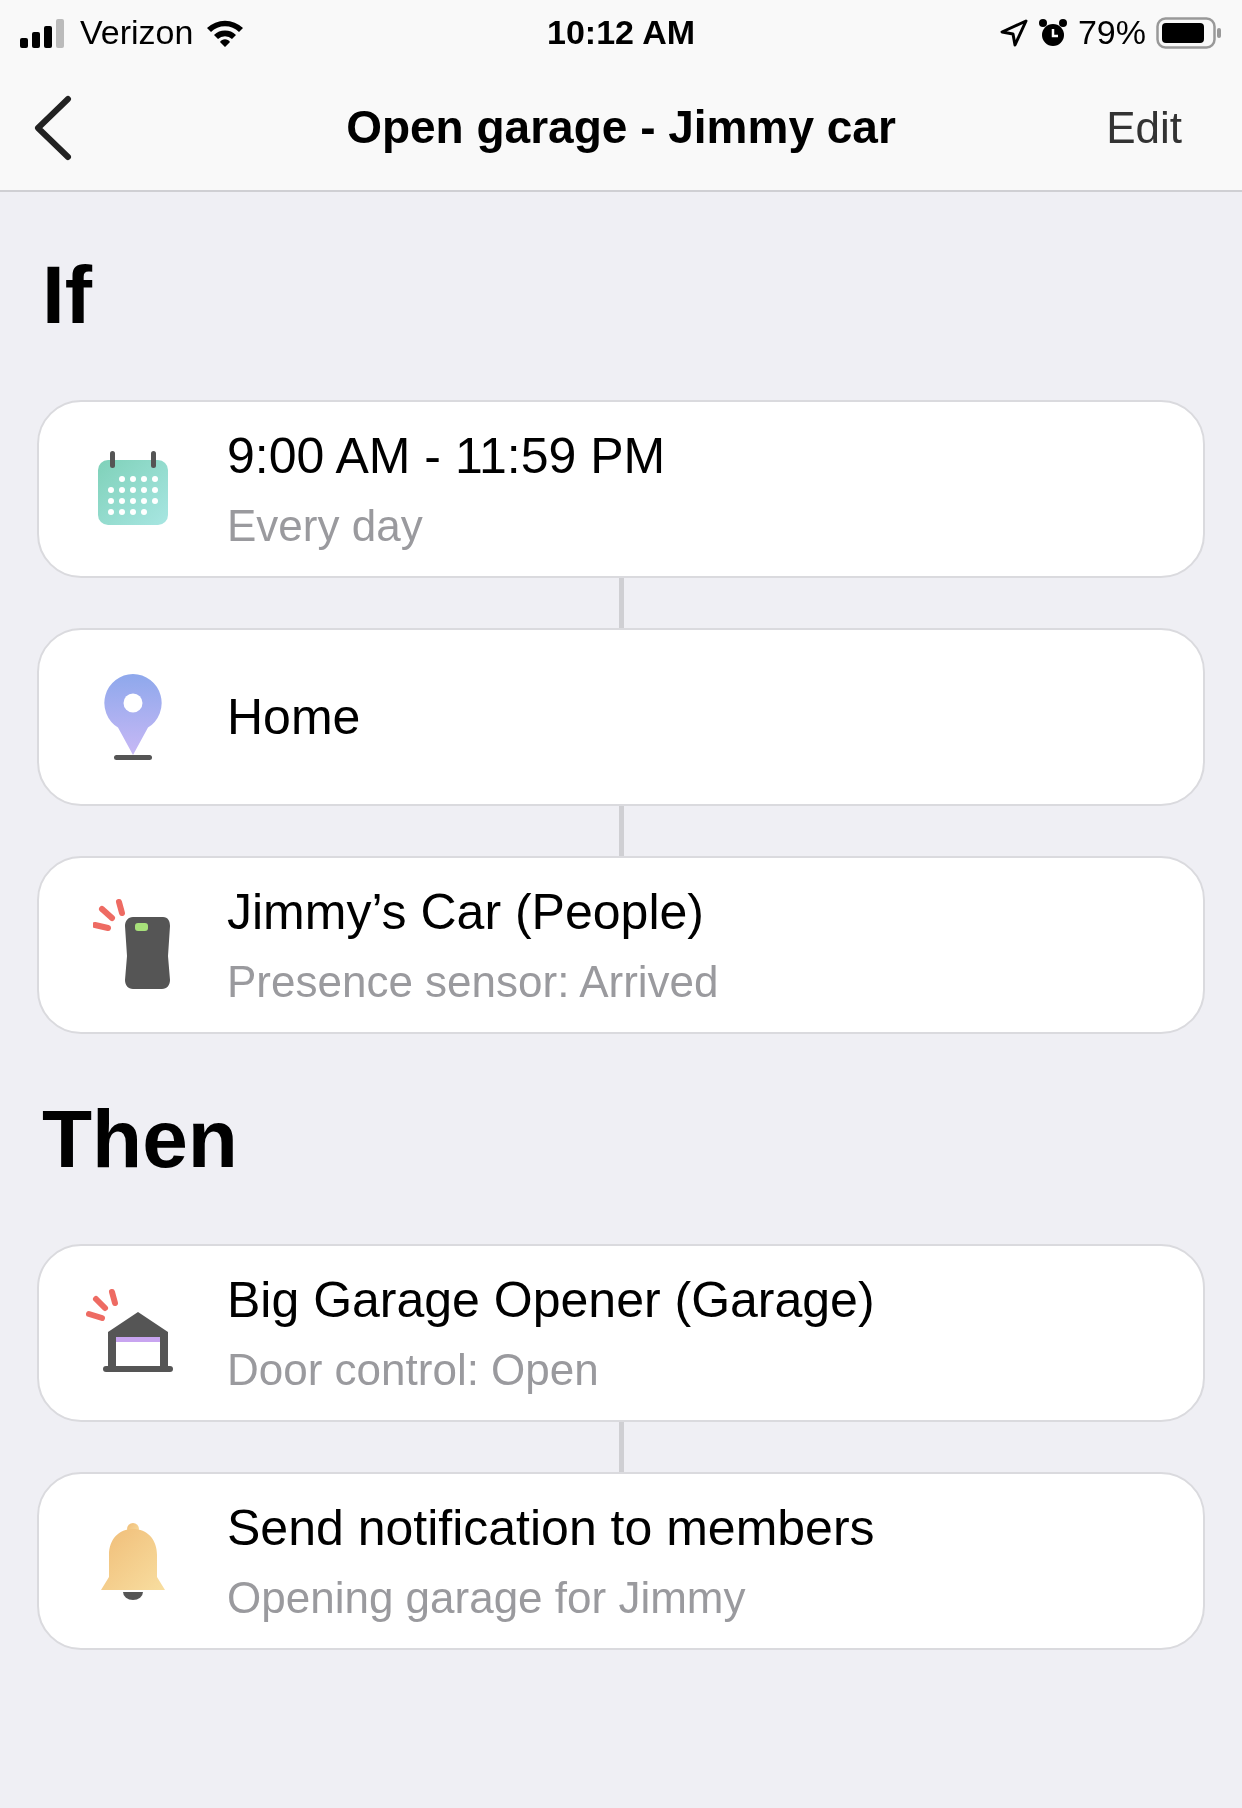 This screenshot has width=1242, height=1808. What do you see at coordinates (551, 1529) in the screenshot?
I see `card-title: Send notification to members` at bounding box center [551, 1529].